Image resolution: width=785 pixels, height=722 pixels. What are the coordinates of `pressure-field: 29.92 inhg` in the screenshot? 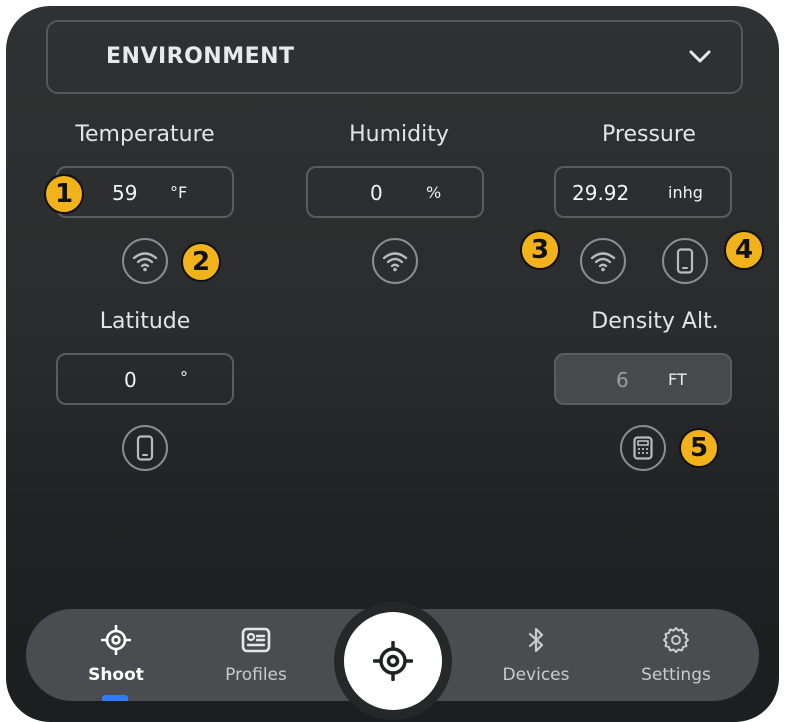 It's located at (643, 192).